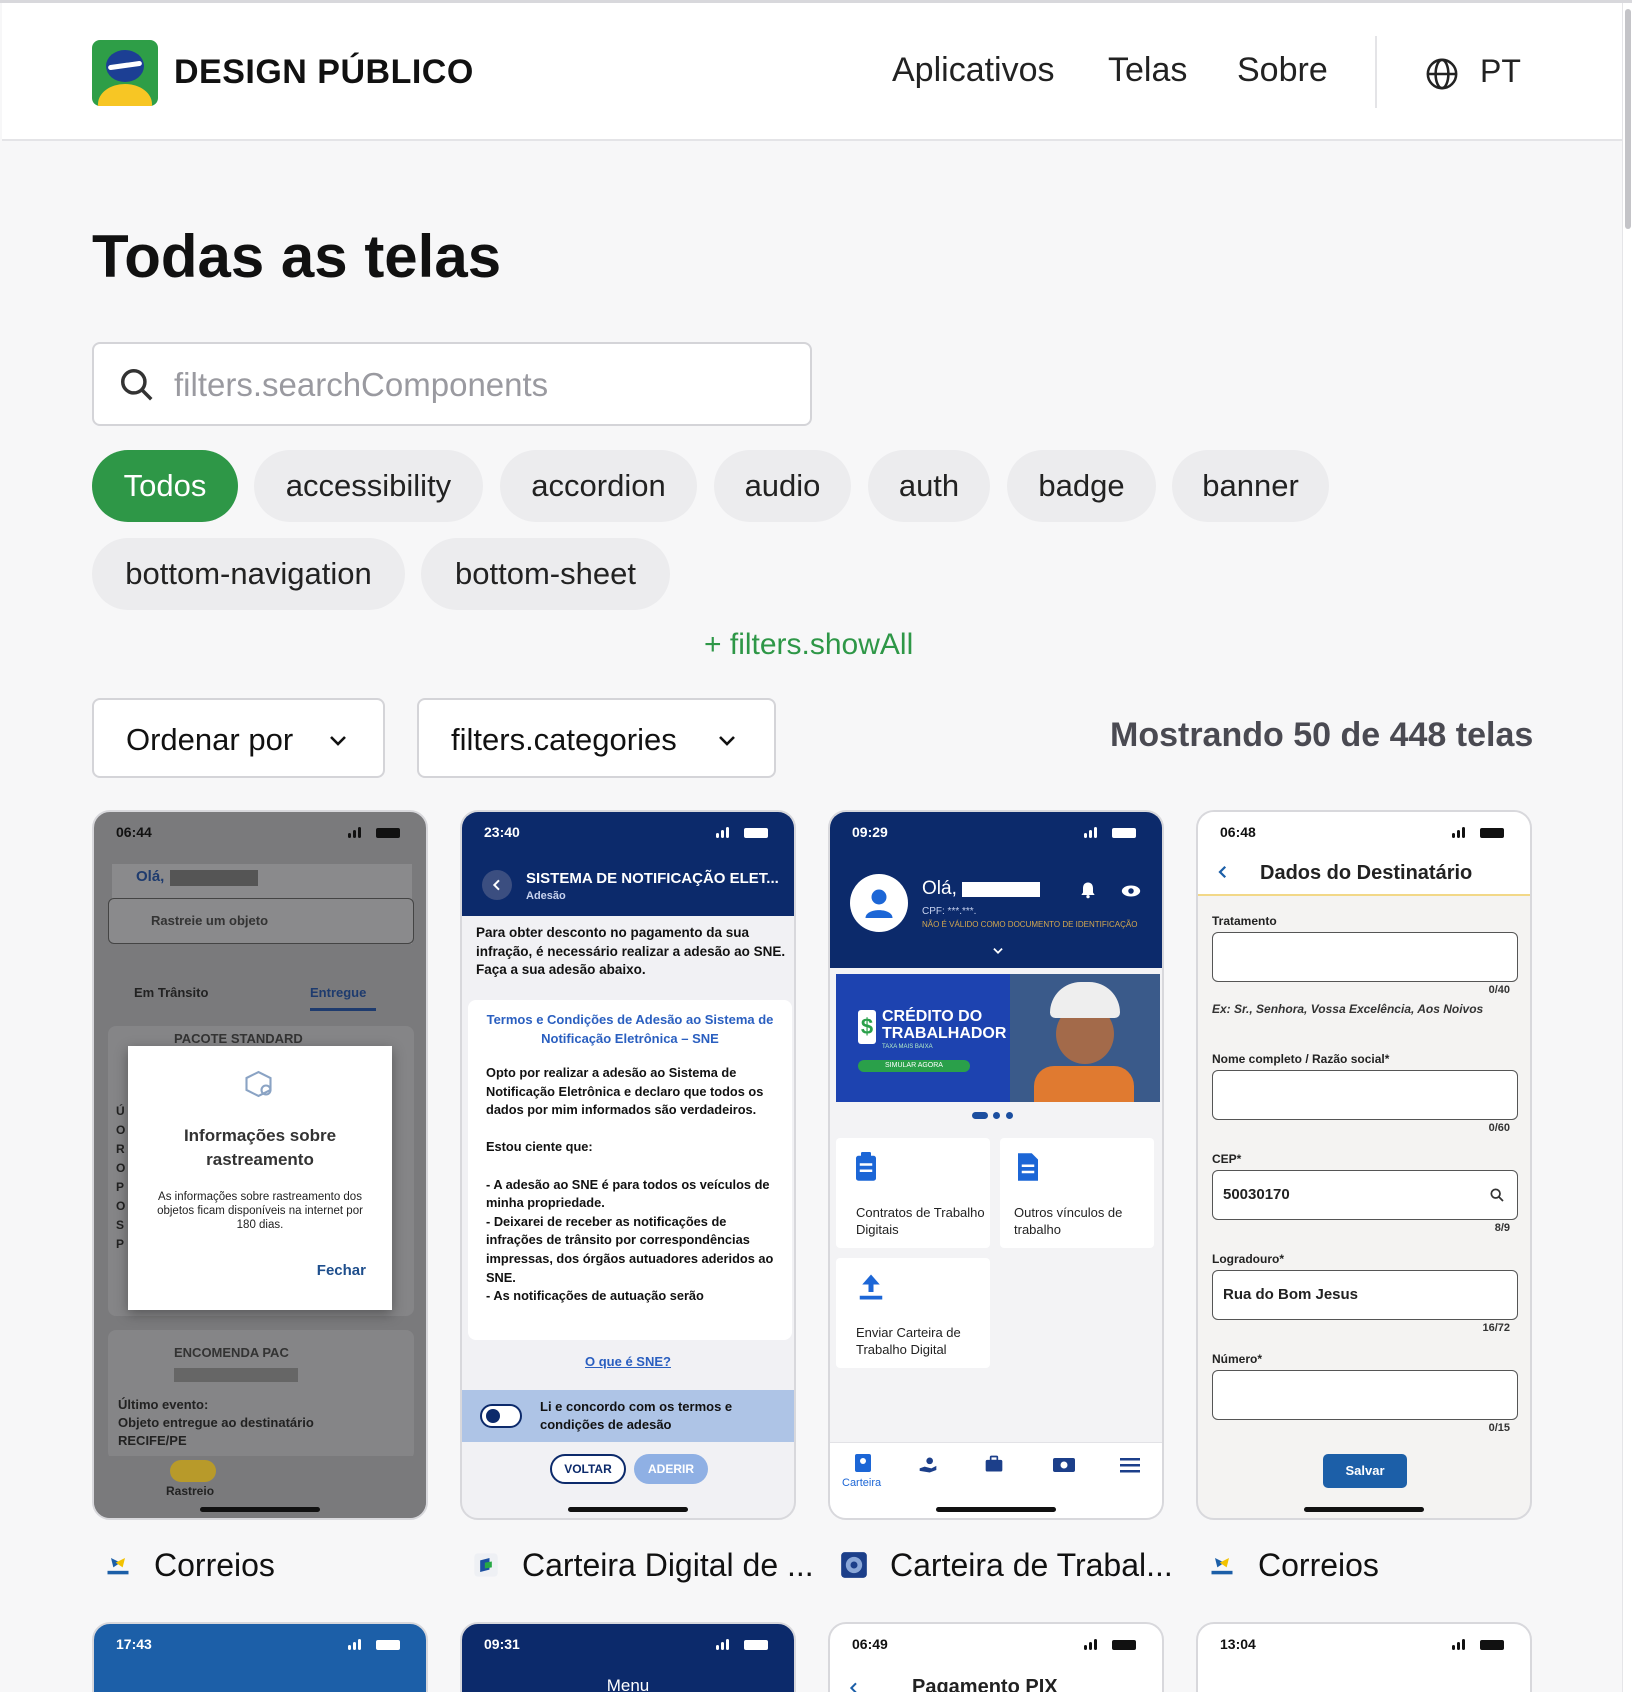  What do you see at coordinates (125, 73) in the screenshot?
I see `brand-logo` at bounding box center [125, 73].